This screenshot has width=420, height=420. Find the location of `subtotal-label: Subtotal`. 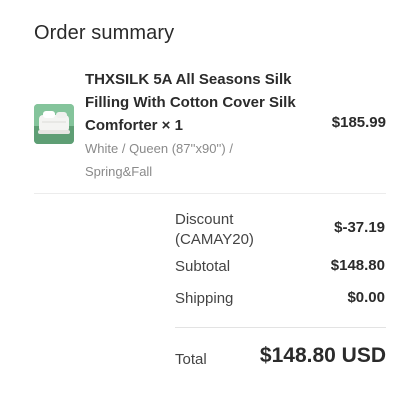

subtotal-label: Subtotal is located at coordinates (203, 266).